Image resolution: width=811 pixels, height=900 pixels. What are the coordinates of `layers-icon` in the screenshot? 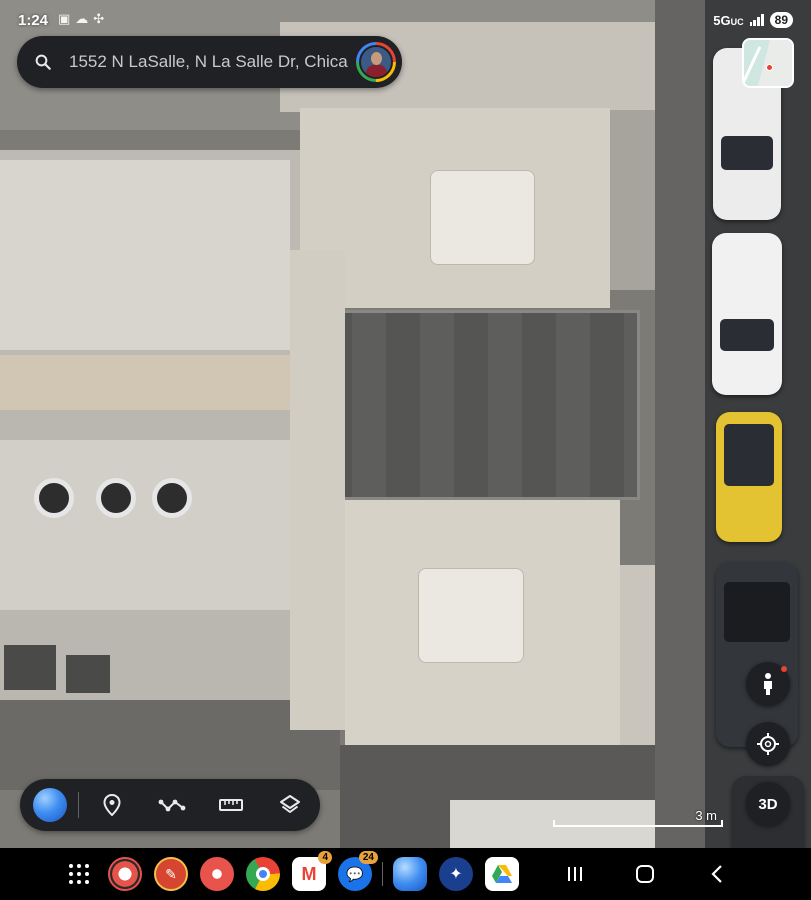 It's located at (290, 804).